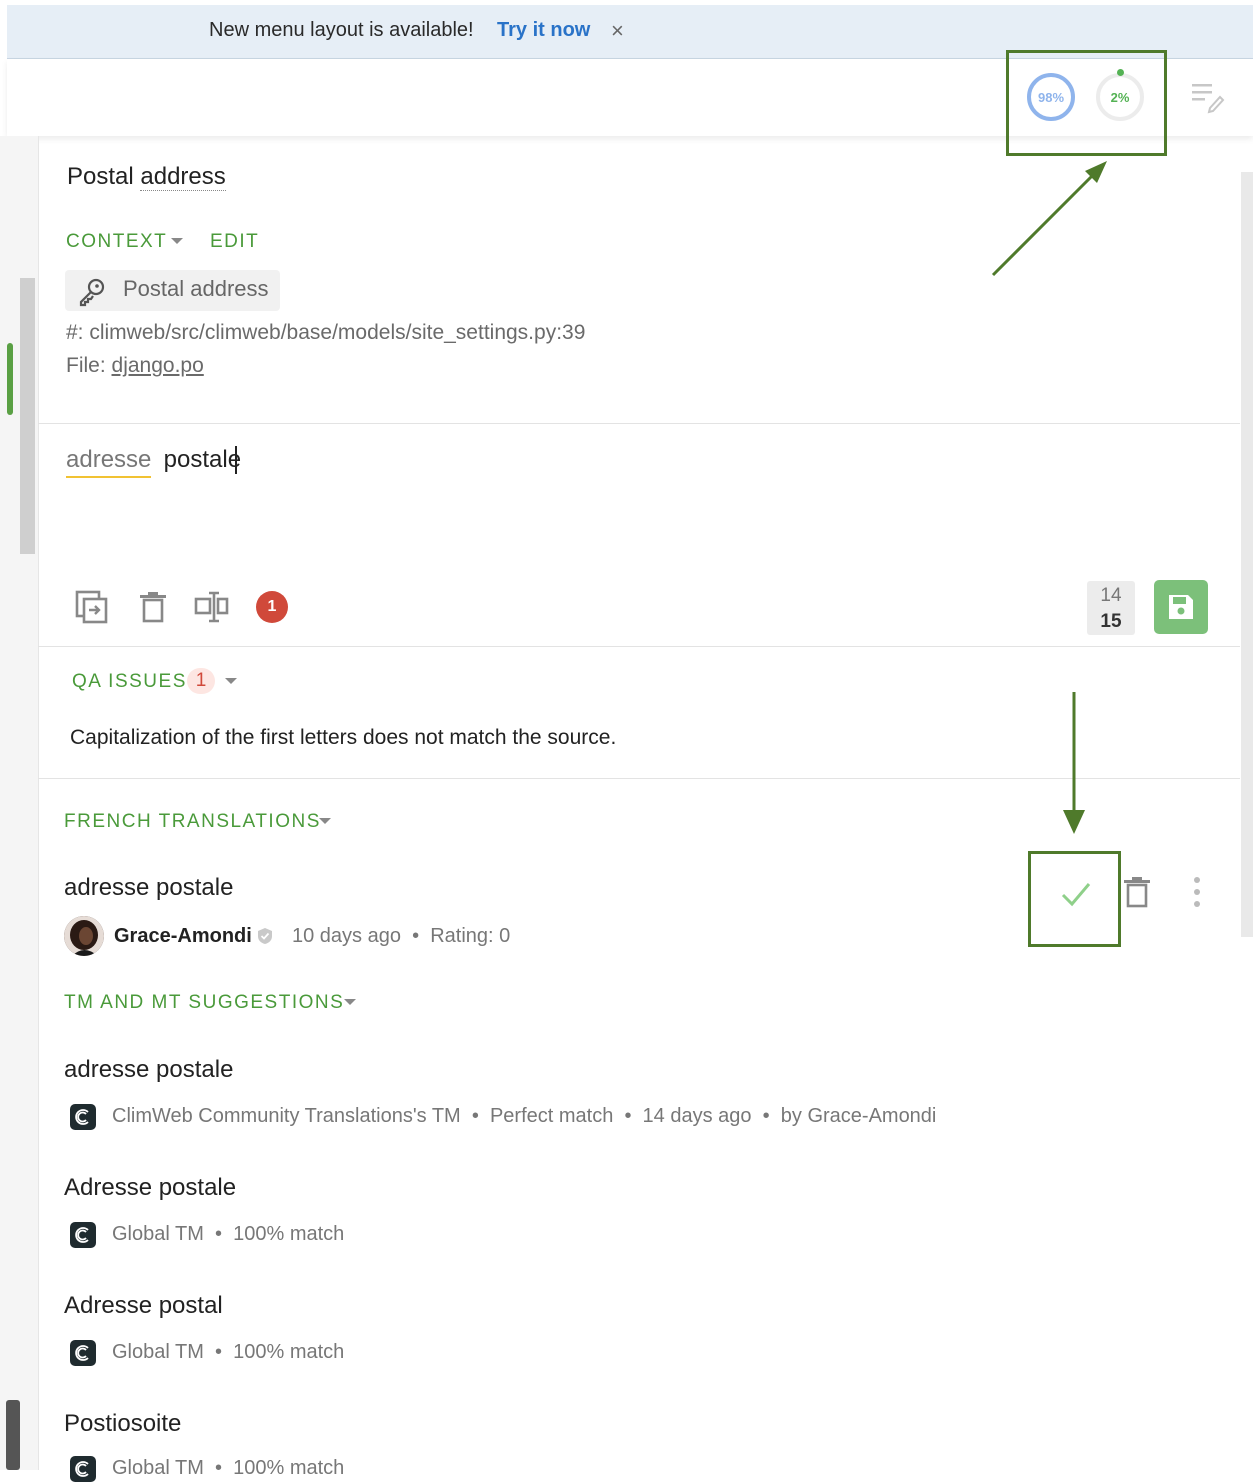 This screenshot has width=1253, height=1482. I want to click on source-word-plain: Postal, so click(104, 176).